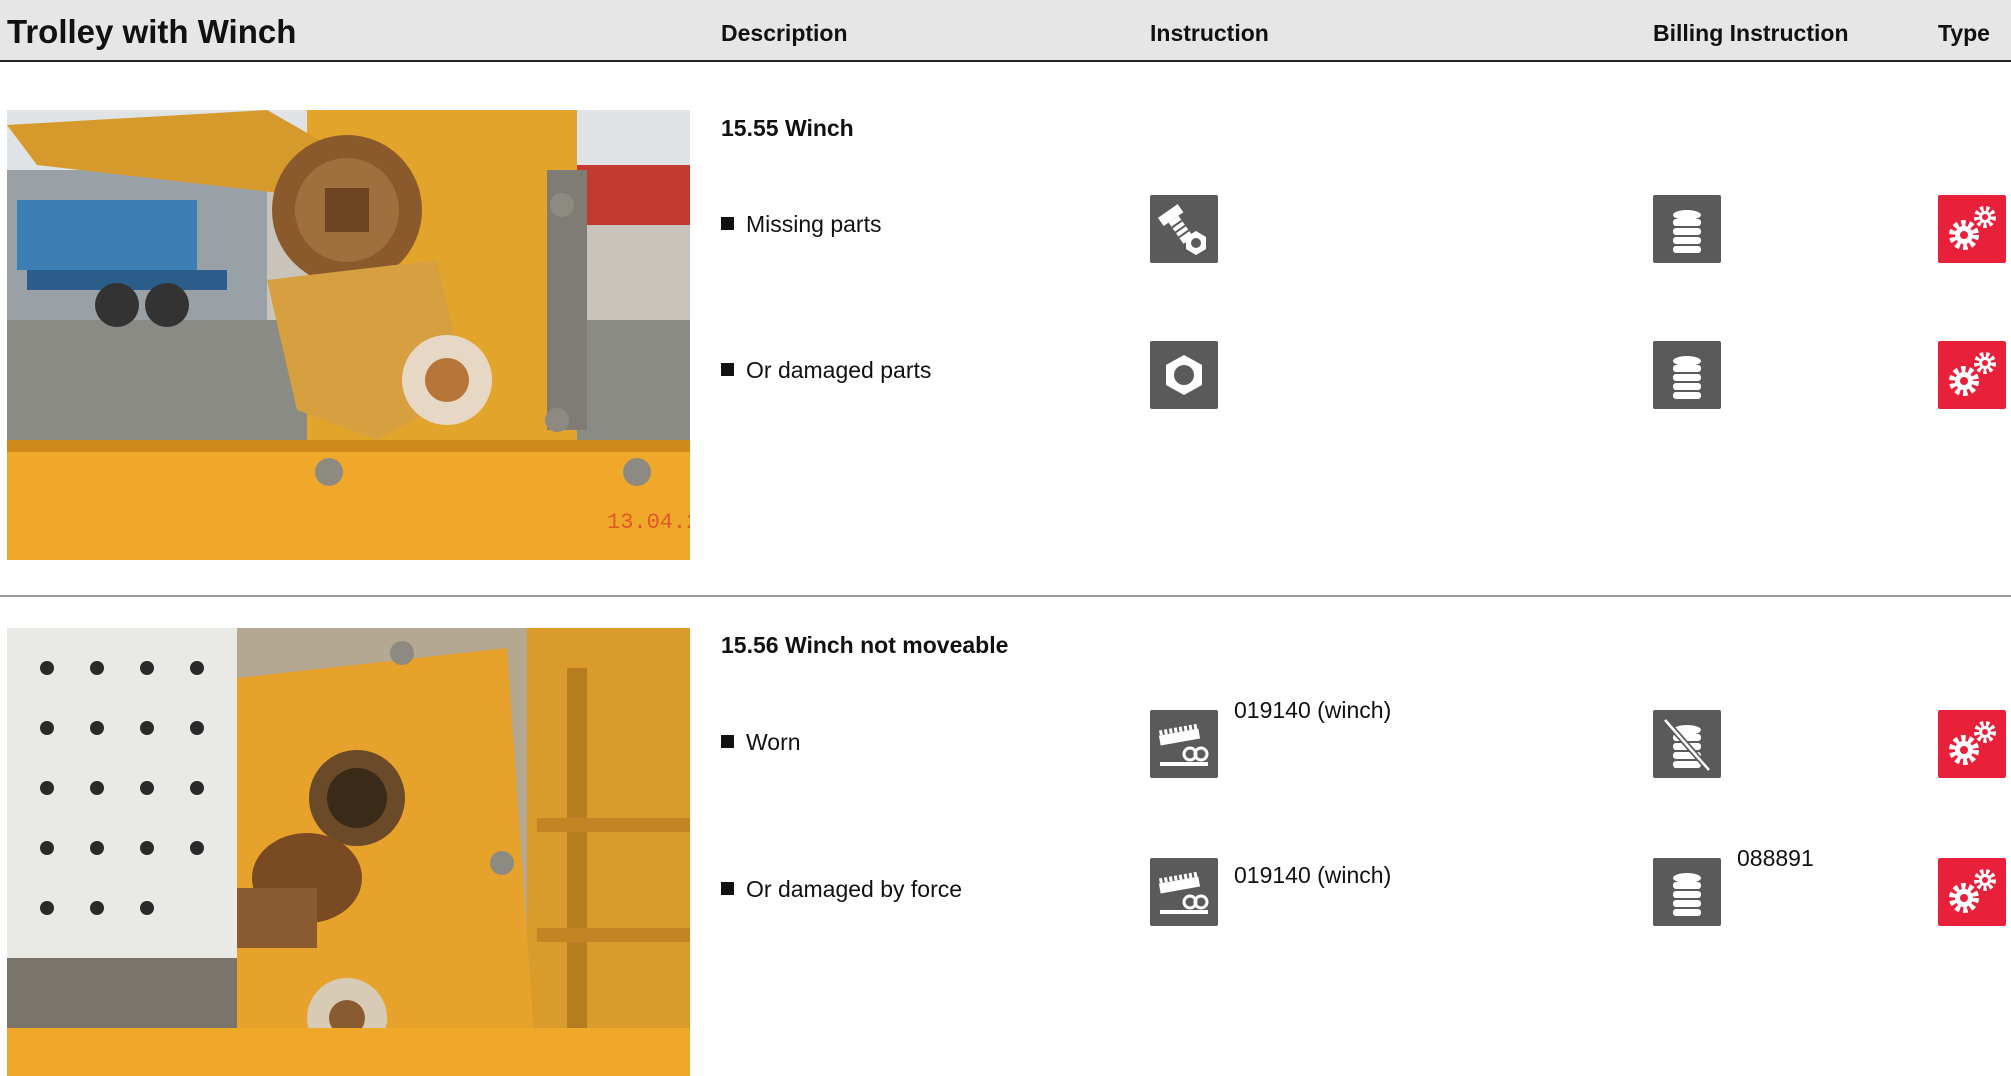 This screenshot has height=1076, width=2011. Describe the element at coordinates (854, 889) in the screenshot. I see `item-label: Or damaged by force` at that location.